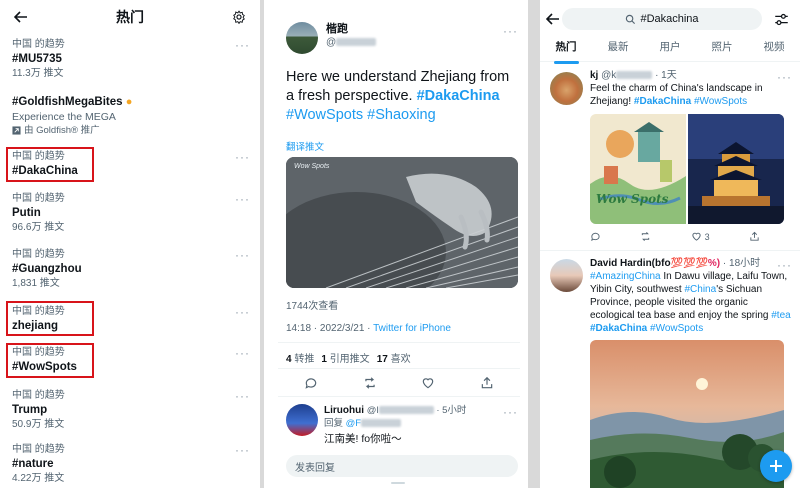 This screenshot has width=800, height=488. What do you see at coordinates (700, 289) in the screenshot?
I see `hashtag-link: #China` at bounding box center [700, 289].